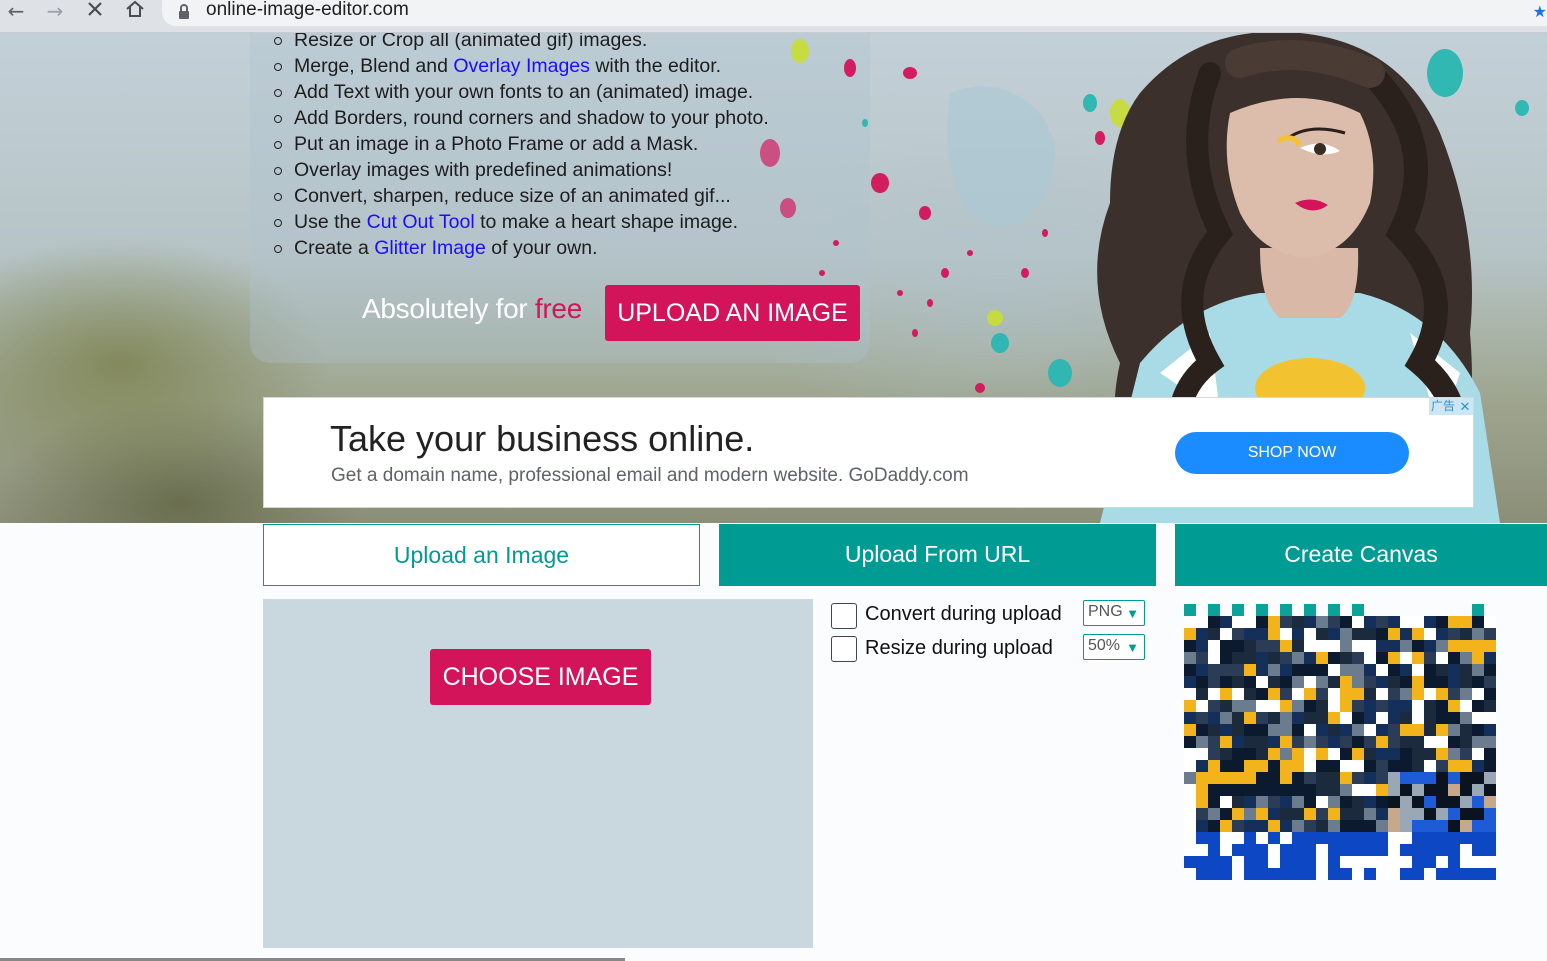  I want to click on overlay-images-link: Overlay Images, so click(521, 66).